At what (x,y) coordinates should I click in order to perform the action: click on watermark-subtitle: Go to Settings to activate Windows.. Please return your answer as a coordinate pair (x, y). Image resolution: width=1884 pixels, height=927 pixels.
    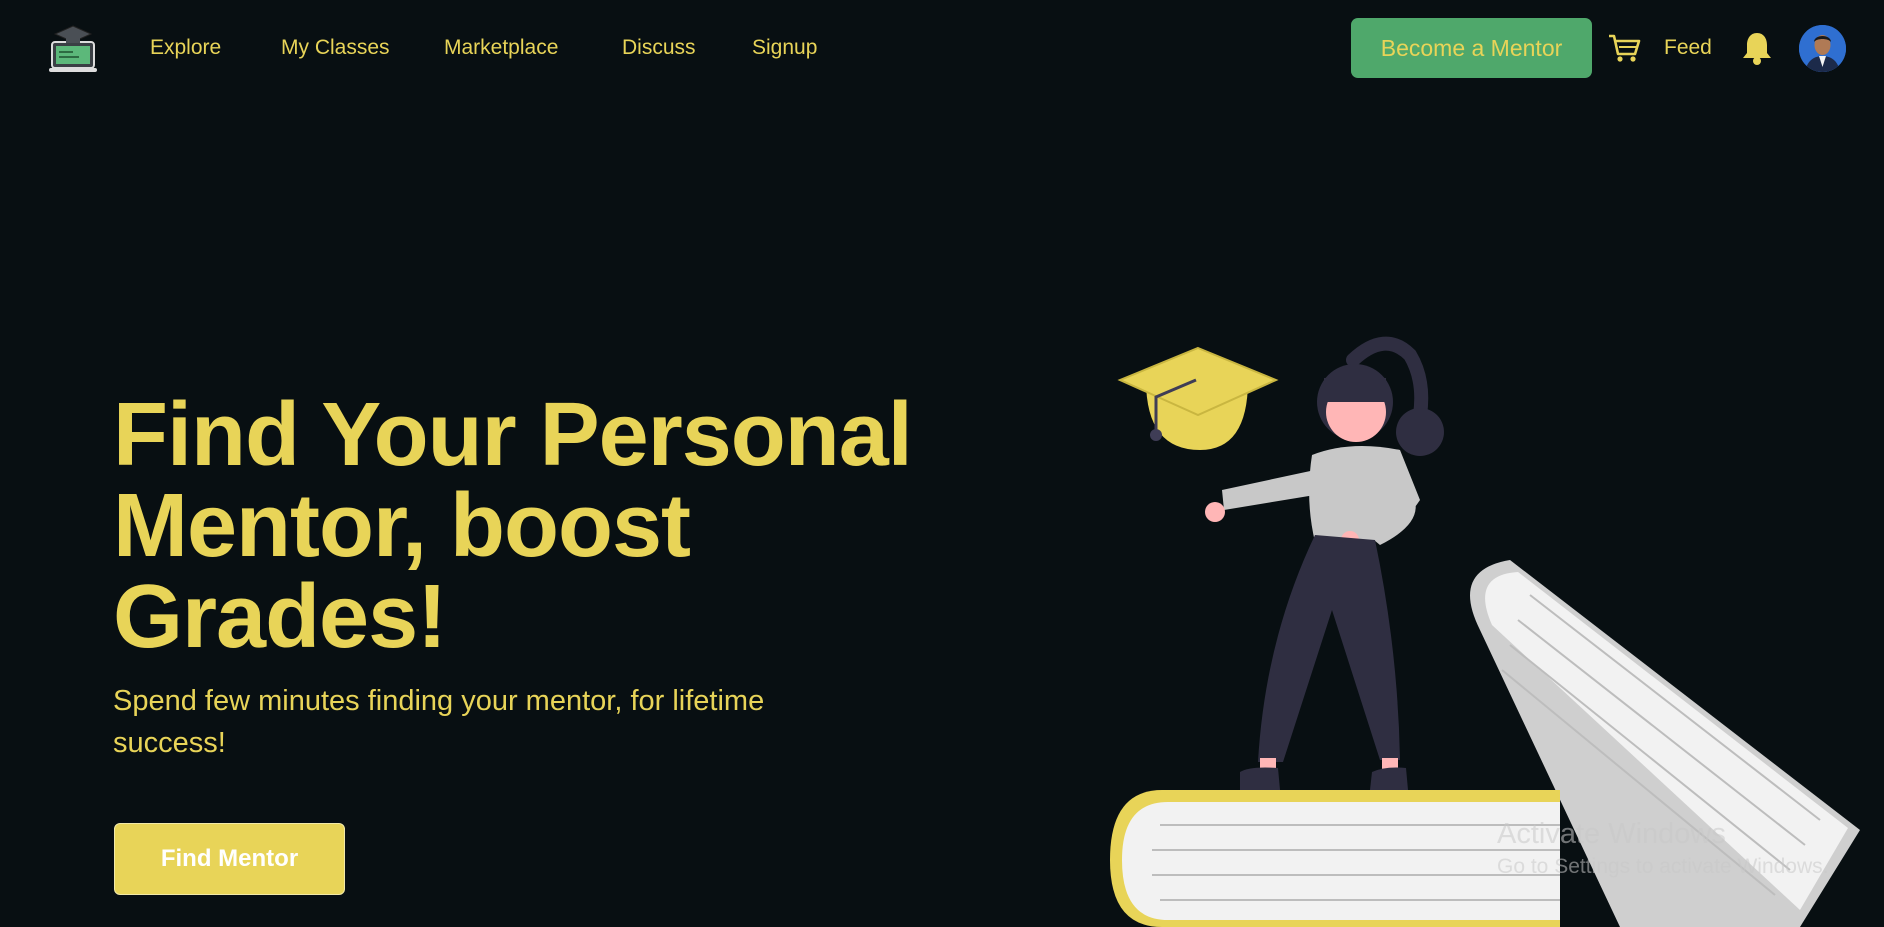
    Looking at the image, I should click on (1663, 866).